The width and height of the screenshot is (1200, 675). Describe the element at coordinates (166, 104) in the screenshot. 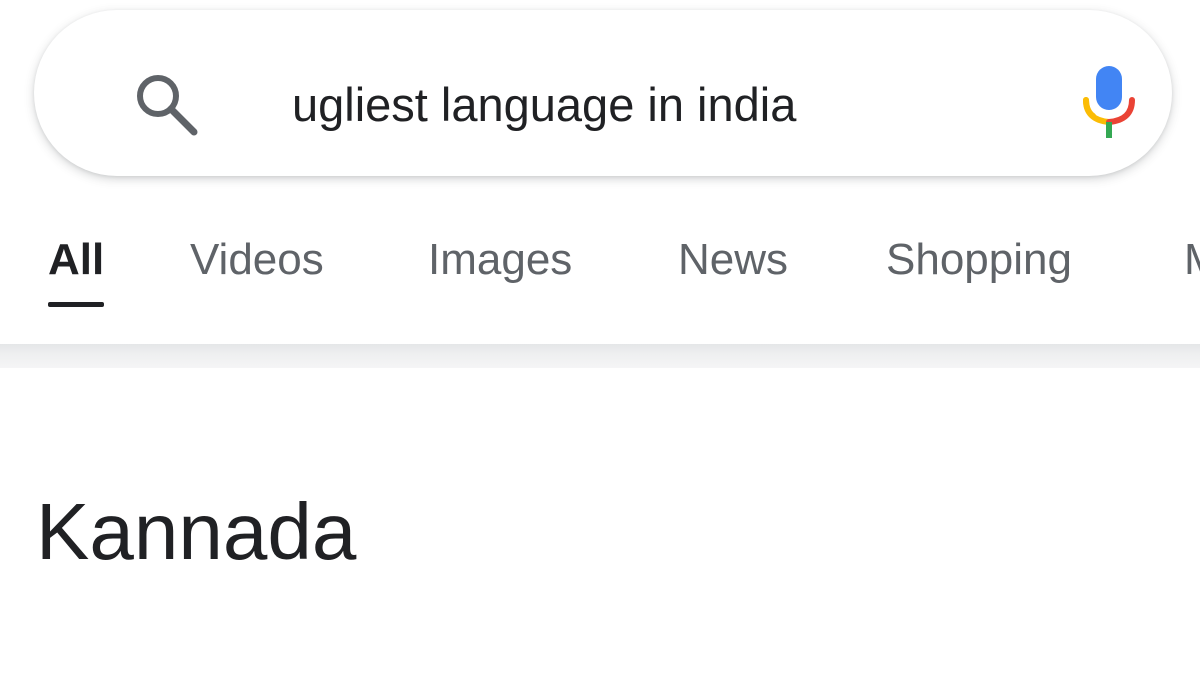

I see `search-icon` at that location.